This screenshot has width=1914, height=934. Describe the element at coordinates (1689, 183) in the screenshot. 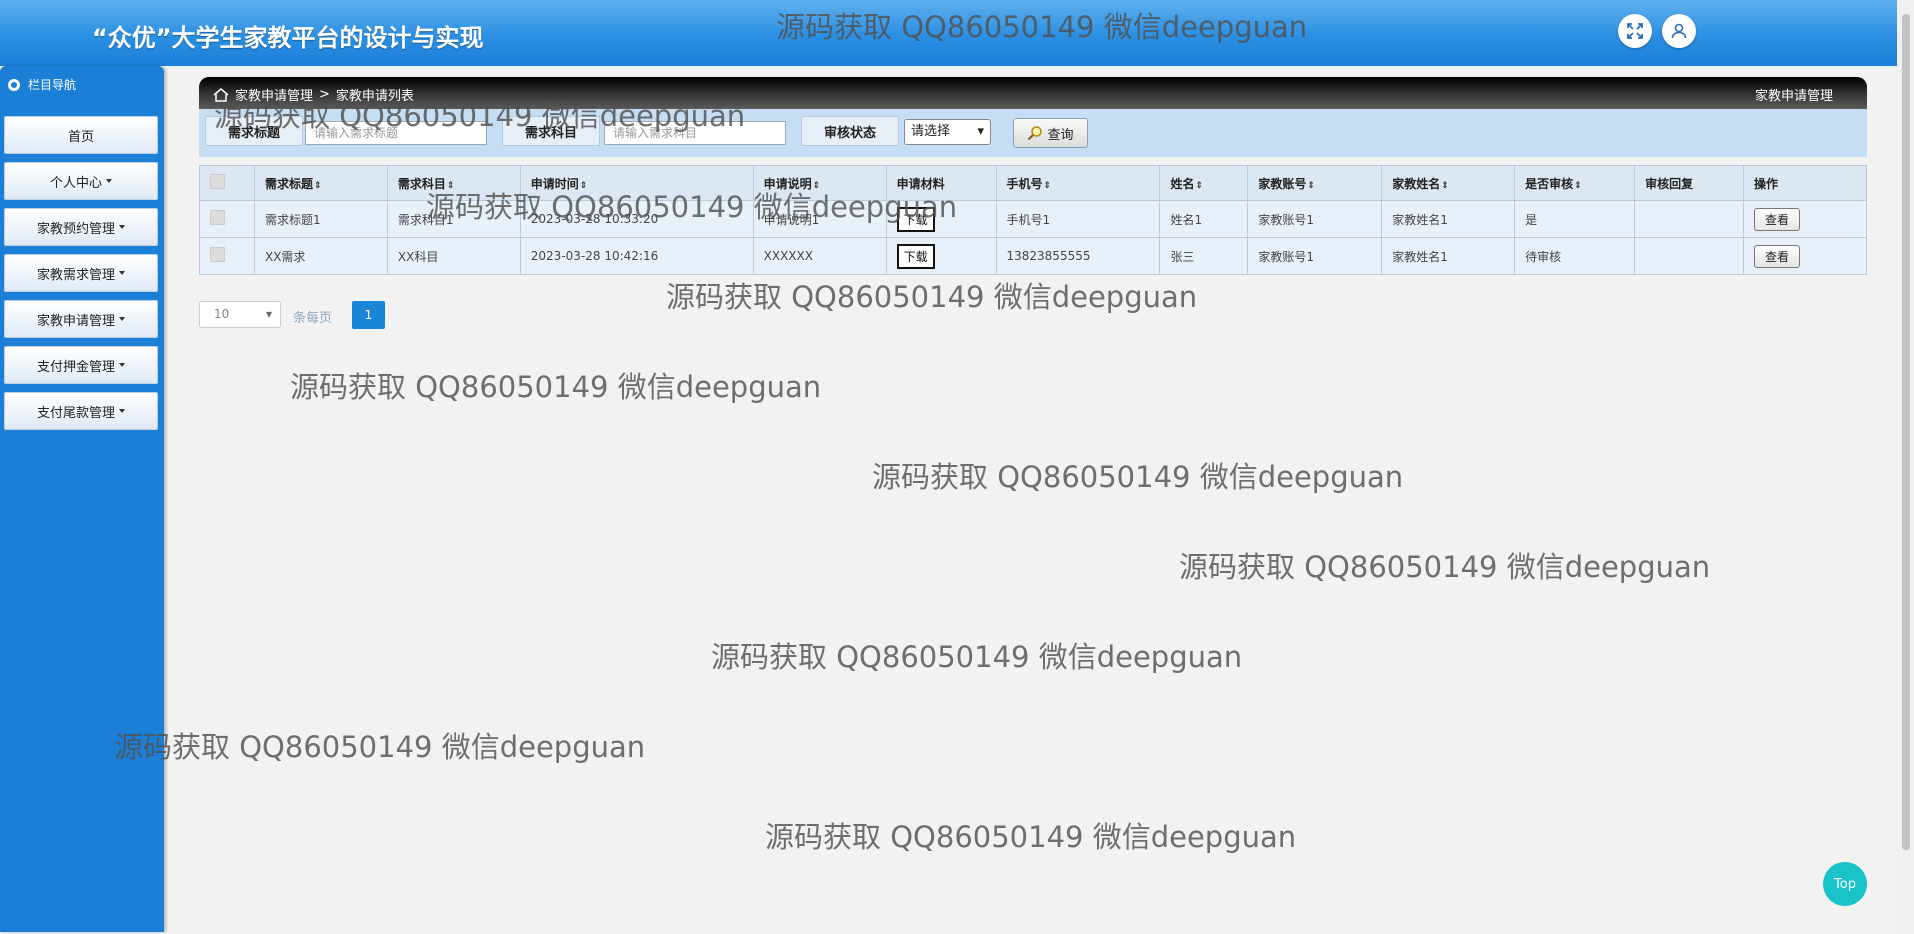

I see `col-header: 审核回复` at that location.